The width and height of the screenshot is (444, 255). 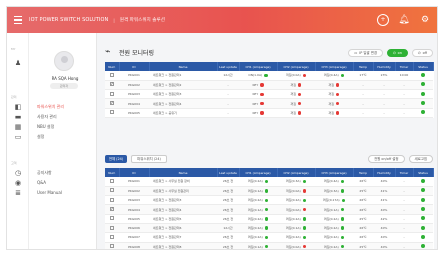 What do you see at coordinates (45, 127) in the screenshot?
I see `sidebar-item-nbu: NBU 설정` at bounding box center [45, 127].